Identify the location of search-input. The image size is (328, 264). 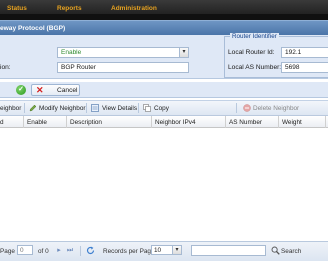
(228, 250).